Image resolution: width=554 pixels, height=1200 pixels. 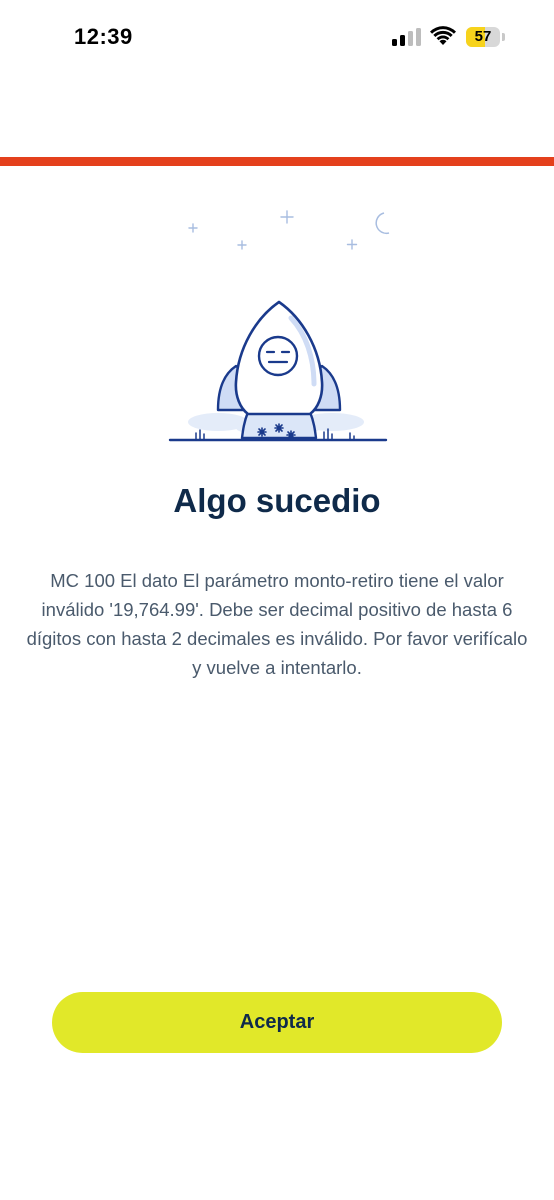 I want to click on stars-icon, so click(x=273, y=230).